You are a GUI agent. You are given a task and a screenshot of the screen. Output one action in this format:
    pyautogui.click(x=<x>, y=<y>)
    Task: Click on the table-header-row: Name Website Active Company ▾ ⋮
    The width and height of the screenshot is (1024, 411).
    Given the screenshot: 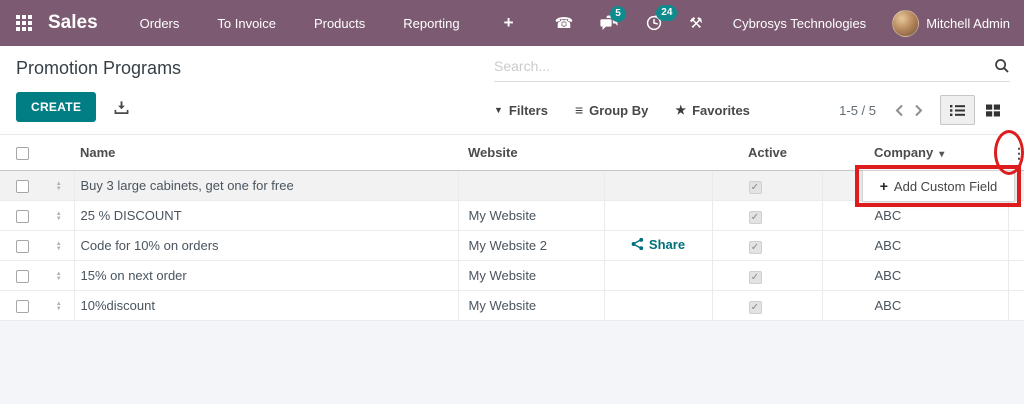 What is the action you would take?
    pyautogui.click(x=512, y=152)
    